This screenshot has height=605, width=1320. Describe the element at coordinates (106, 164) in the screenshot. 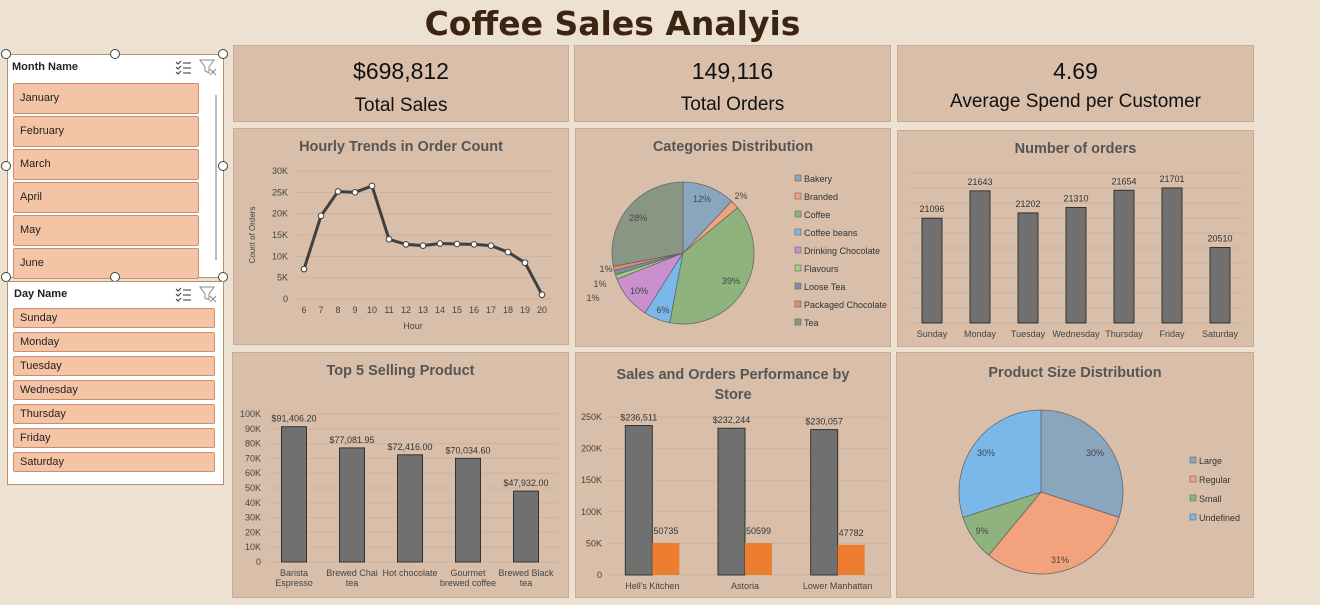

I see `month-slicer-item: March` at that location.